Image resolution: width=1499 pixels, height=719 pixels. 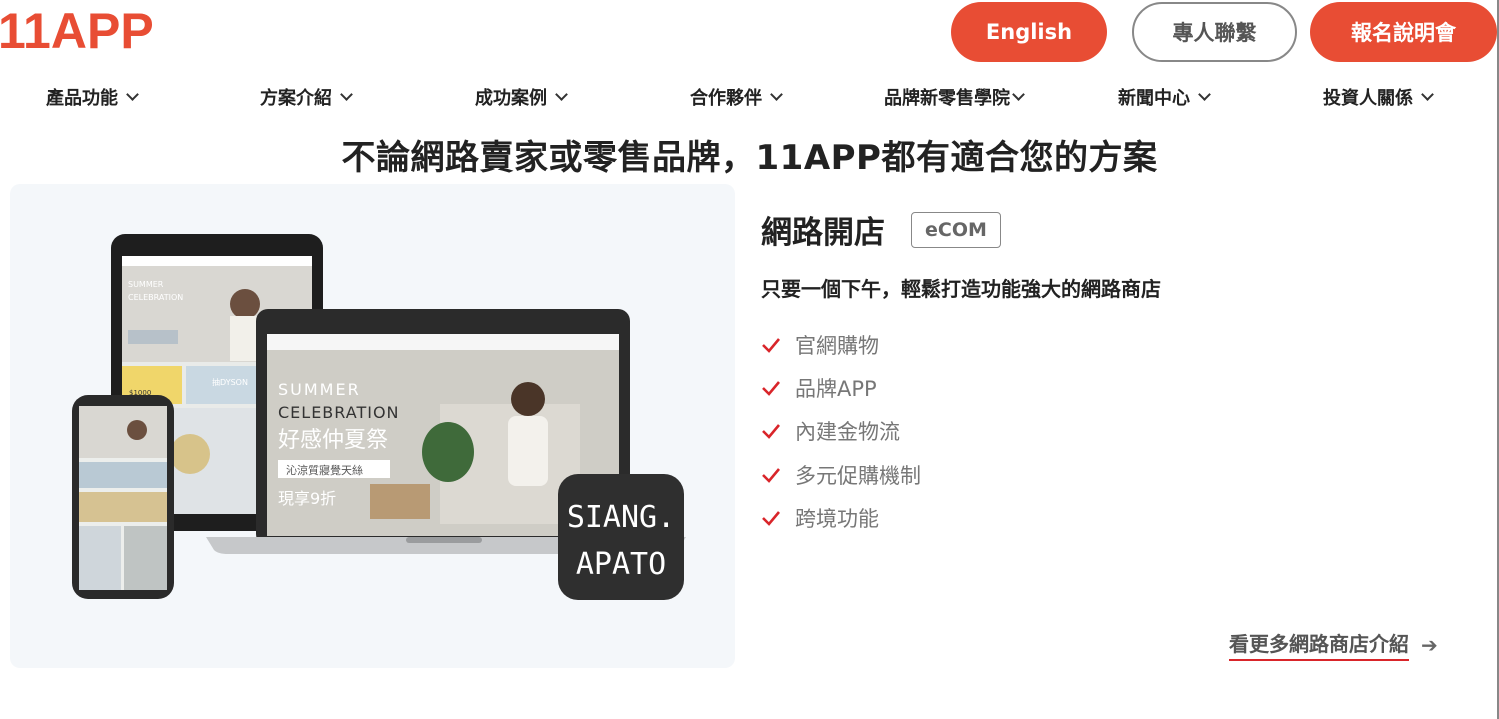 What do you see at coordinates (155, 297) in the screenshot?
I see `tablet-hero-text-2: CELEBRATION` at bounding box center [155, 297].